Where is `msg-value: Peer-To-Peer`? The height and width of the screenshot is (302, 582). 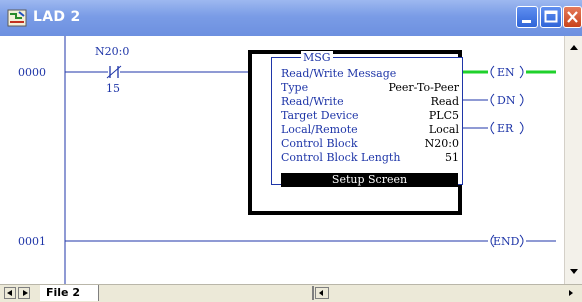
msg-value: Peer-To-Peer is located at coordinates (423, 87).